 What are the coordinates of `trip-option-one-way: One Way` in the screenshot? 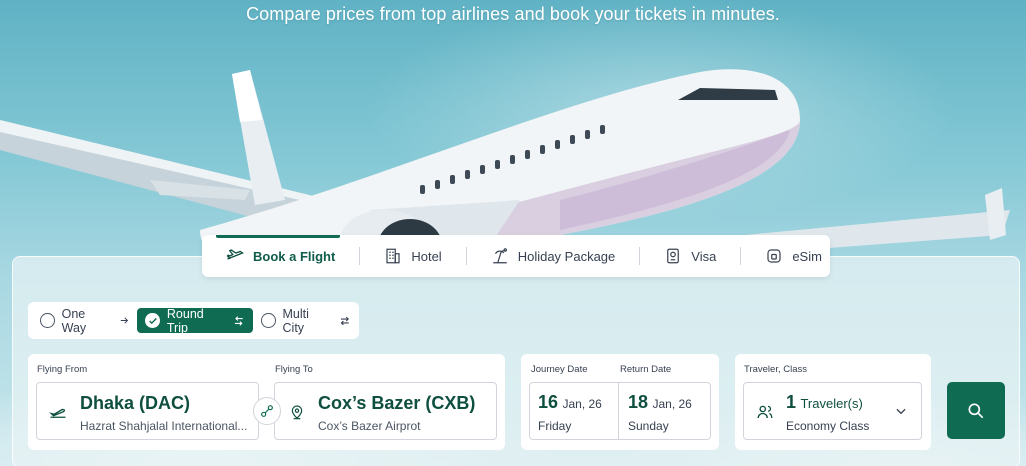 It's located at (84, 320).